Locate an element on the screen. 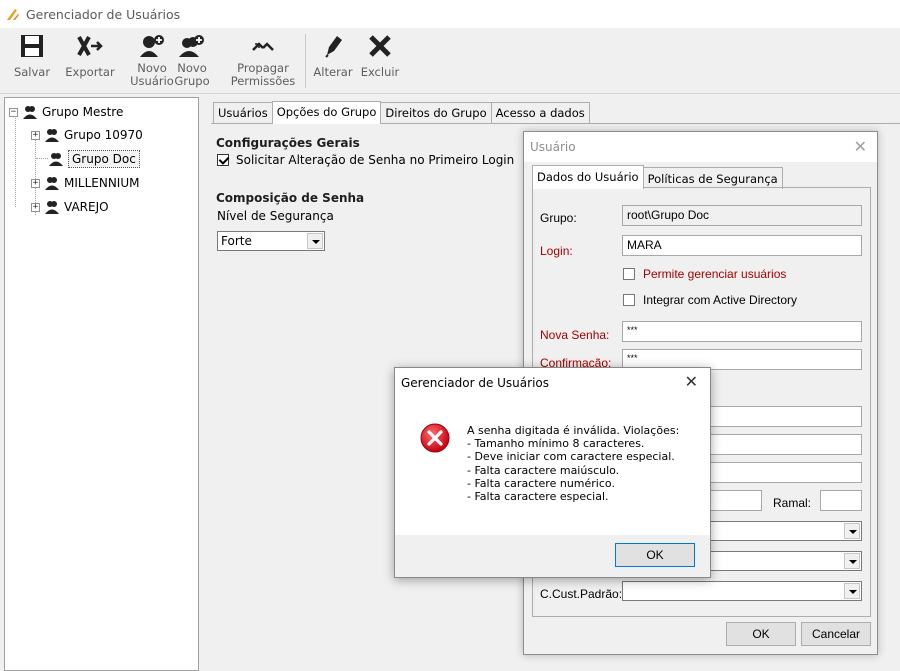  delete-button: Excluir is located at coordinates (380, 54).